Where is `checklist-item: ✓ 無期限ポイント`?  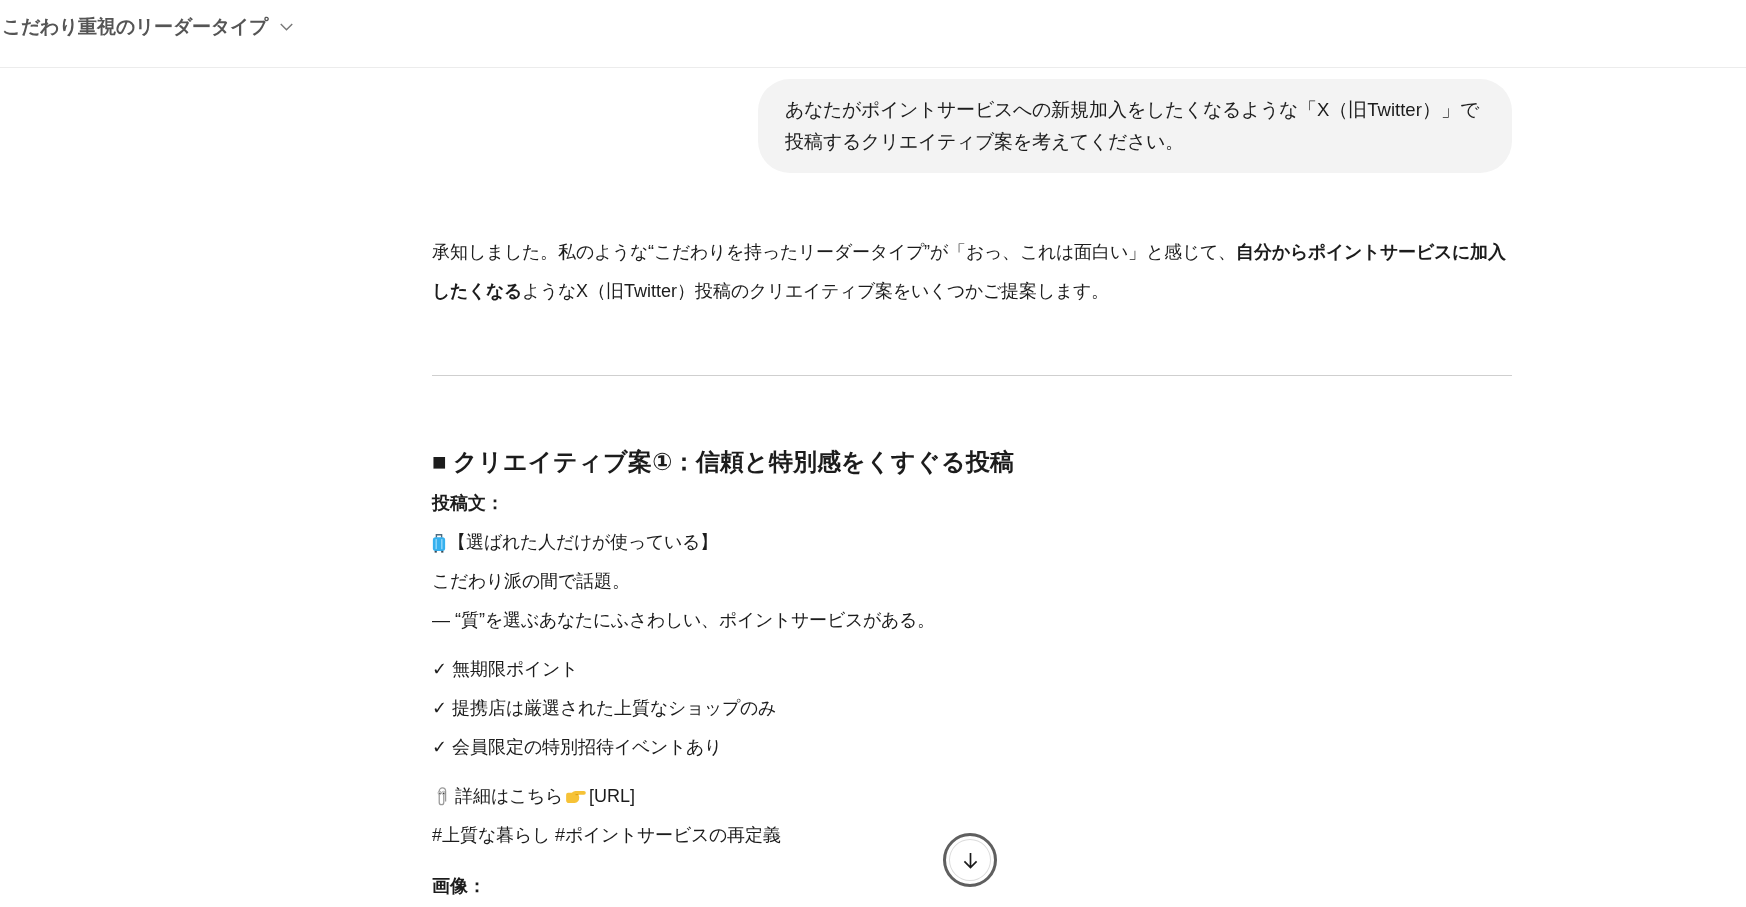
checklist-item: ✓ 無期限ポイント is located at coordinates (505, 669).